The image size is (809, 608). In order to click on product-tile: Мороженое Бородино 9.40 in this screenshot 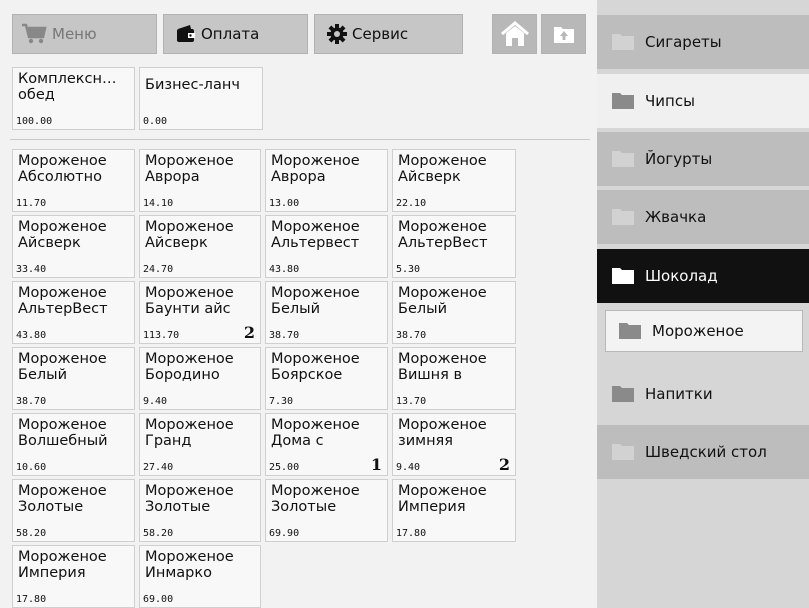, I will do `click(200, 378)`.